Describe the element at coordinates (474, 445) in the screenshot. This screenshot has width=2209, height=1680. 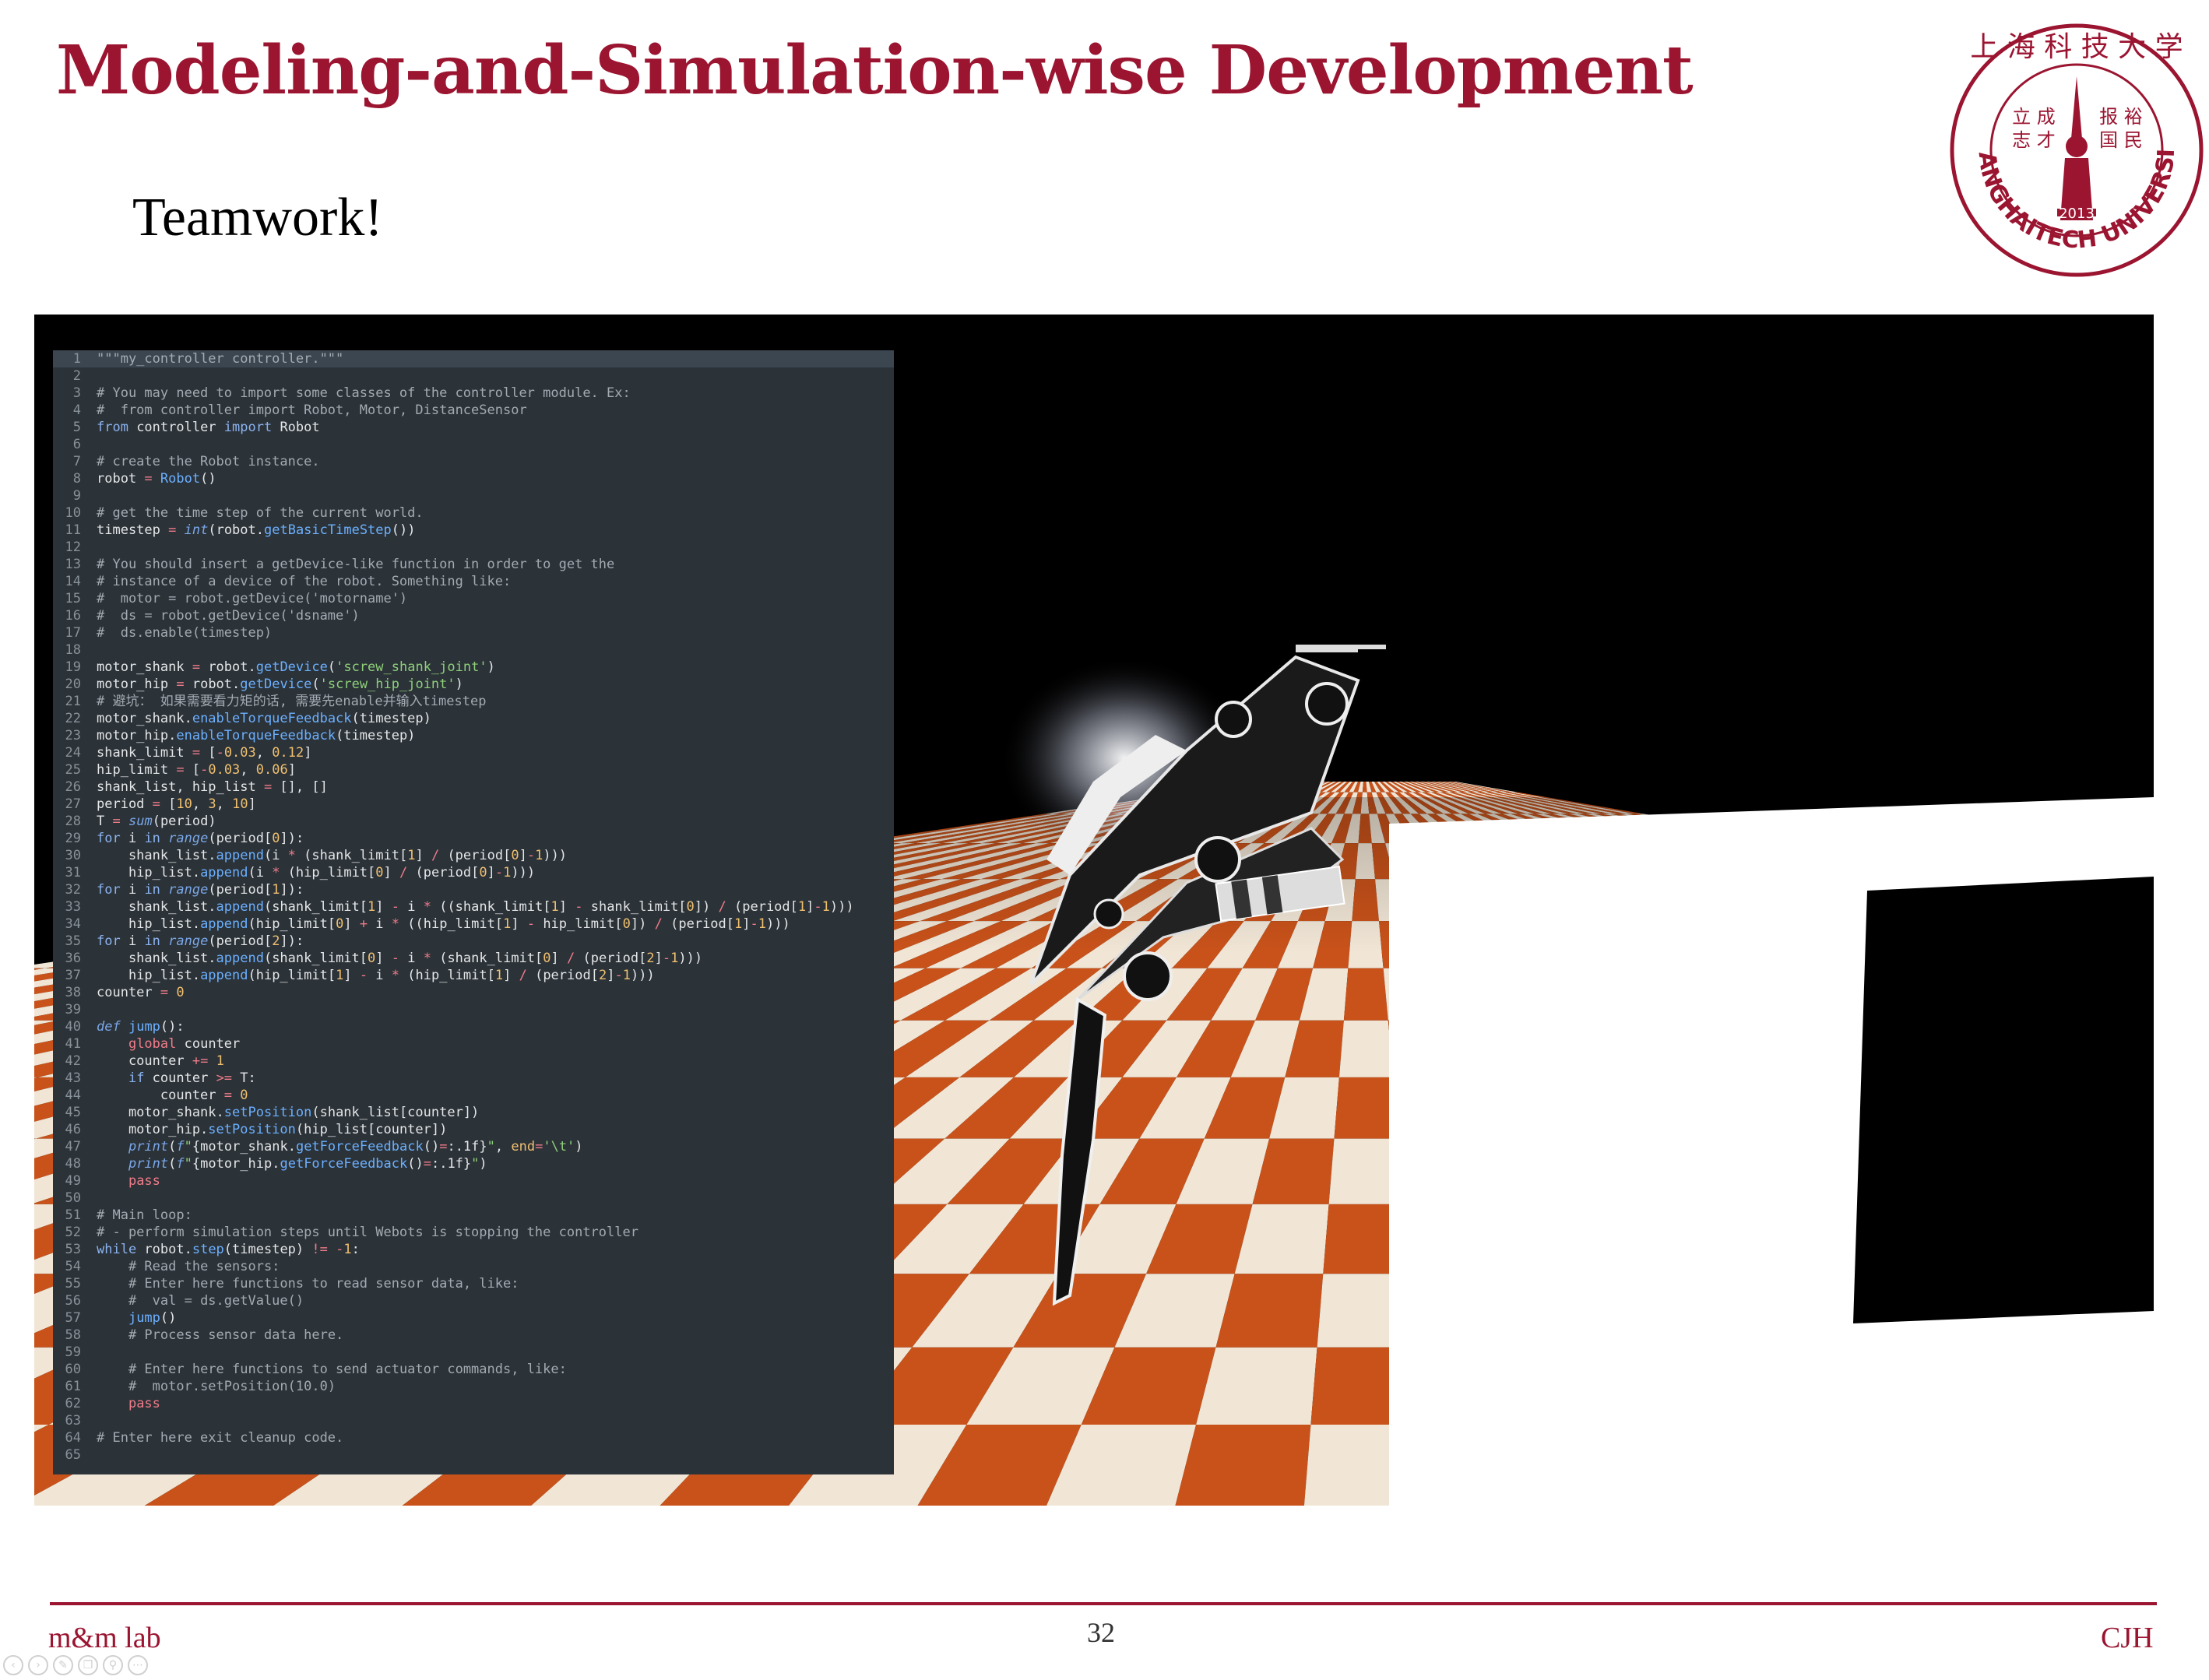
I see `code-line: 6` at that location.